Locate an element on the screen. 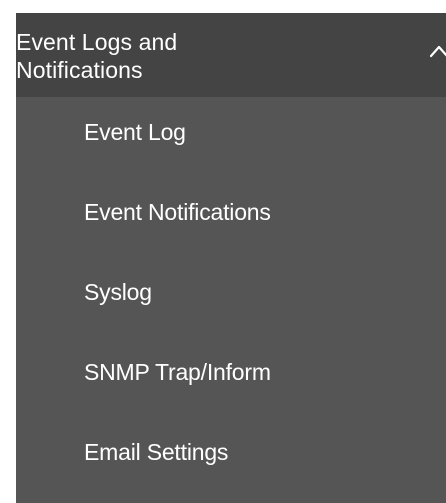 The height and width of the screenshot is (503, 446). section-header-label: Event Logs and Notifications is located at coordinates (97, 56).